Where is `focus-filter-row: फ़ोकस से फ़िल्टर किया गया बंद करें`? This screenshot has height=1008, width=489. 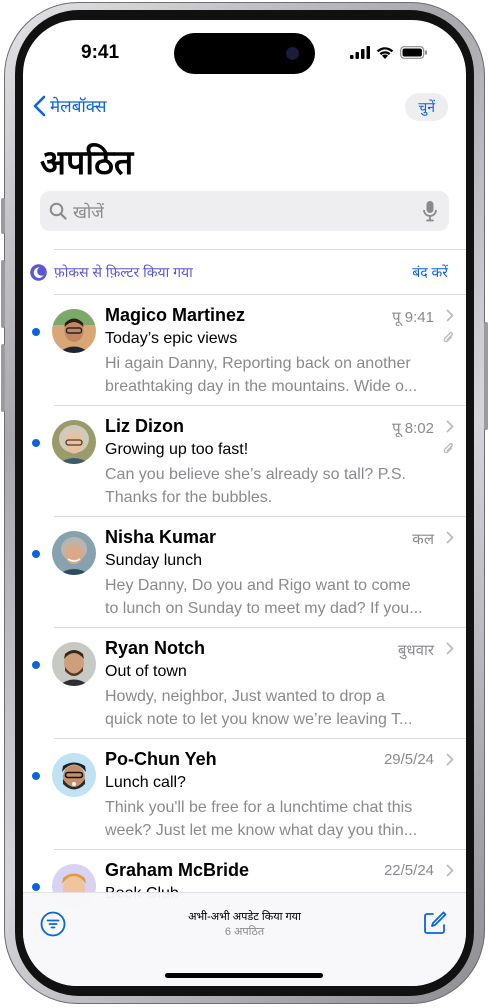
focus-filter-row: फ़ोकस से फ़िल्टर किया गया बंद करें is located at coordinates (244, 273).